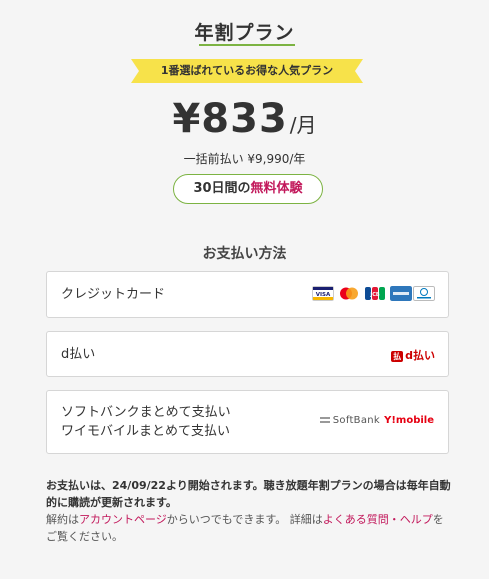 Image resolution: width=489 pixels, height=579 pixels. I want to click on jcb-icon: JCB, so click(375, 293).